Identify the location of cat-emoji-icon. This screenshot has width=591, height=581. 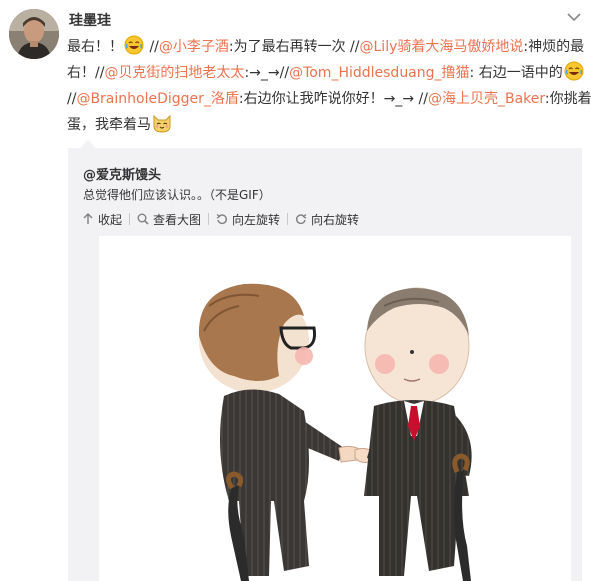
(162, 123).